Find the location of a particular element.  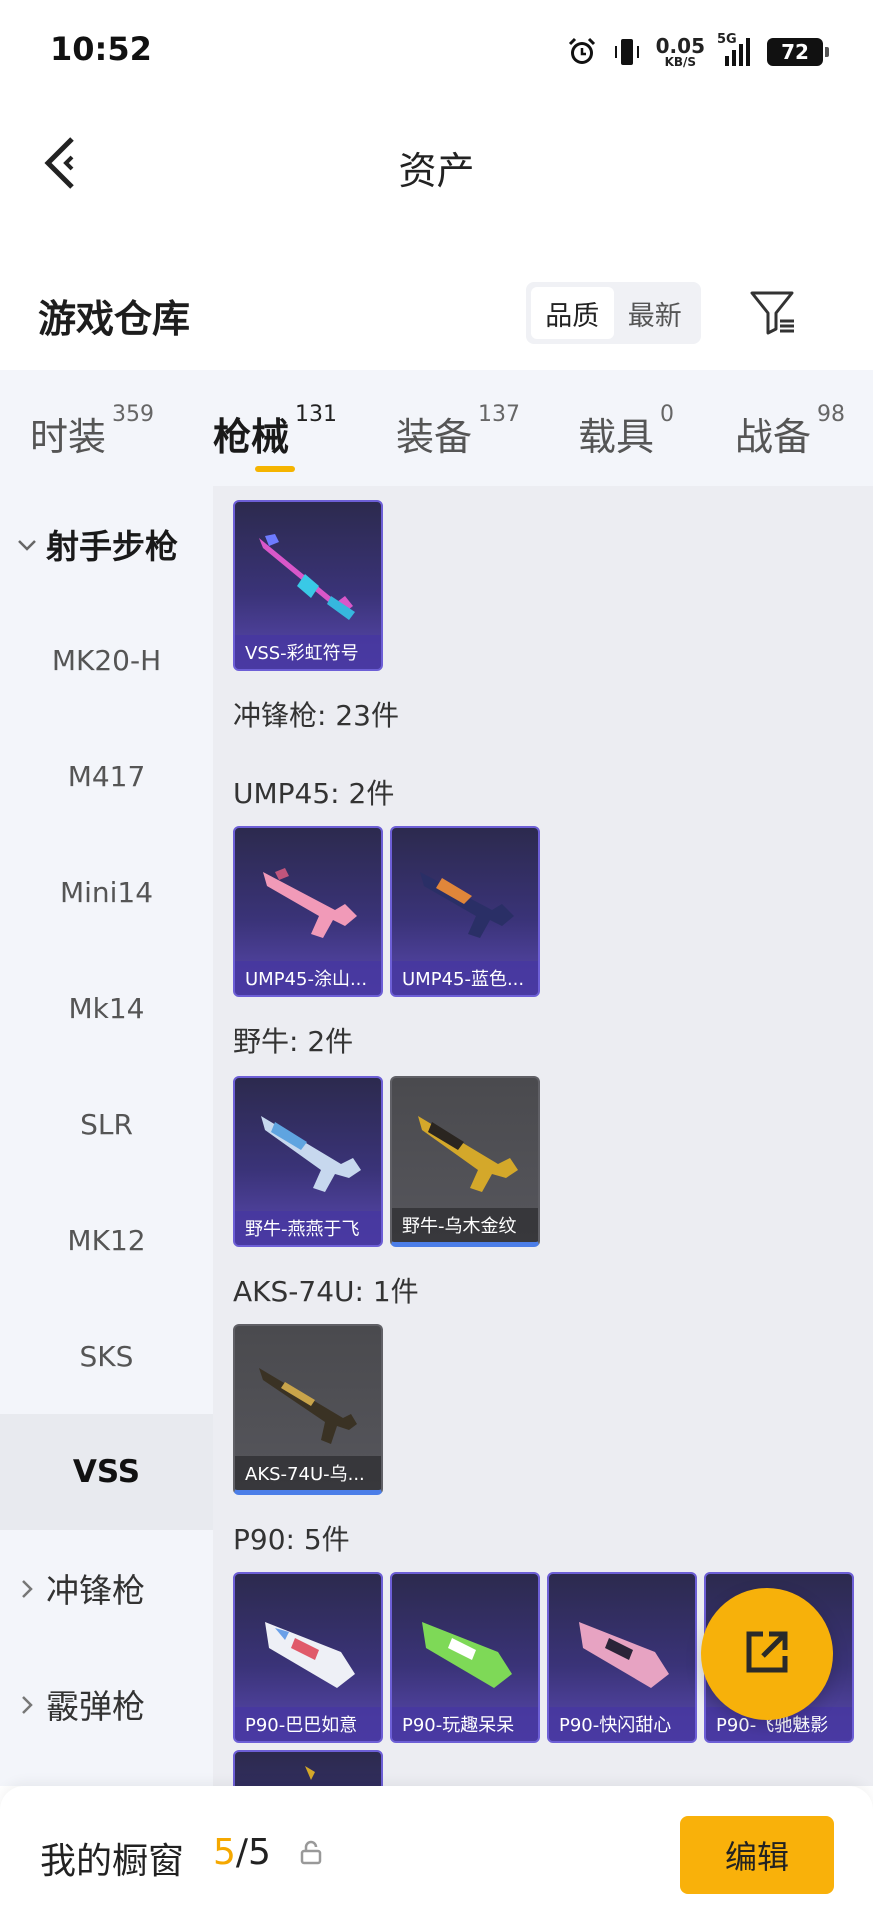

category-item-sks: SKS is located at coordinates (106, 1356).